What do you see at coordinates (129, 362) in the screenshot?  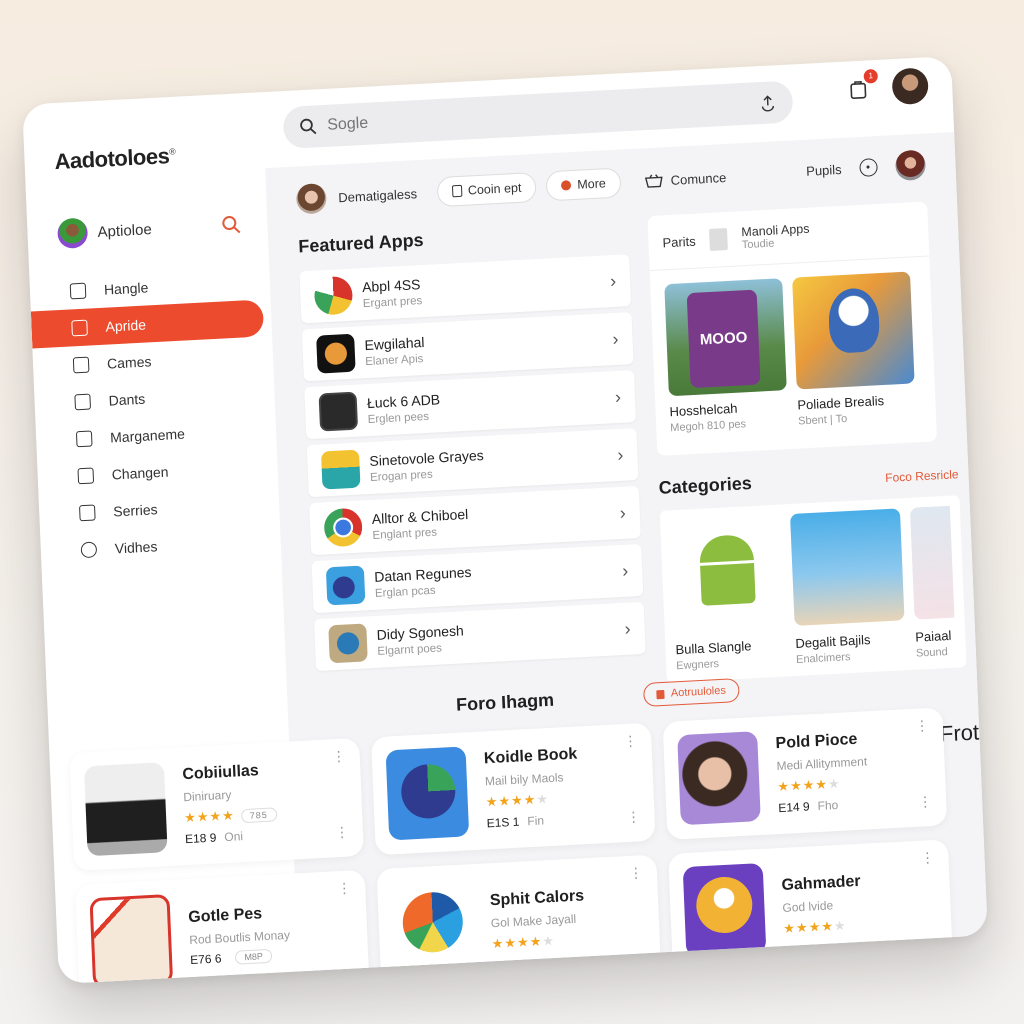 I see `sidebar-item-label: Cames` at bounding box center [129, 362].